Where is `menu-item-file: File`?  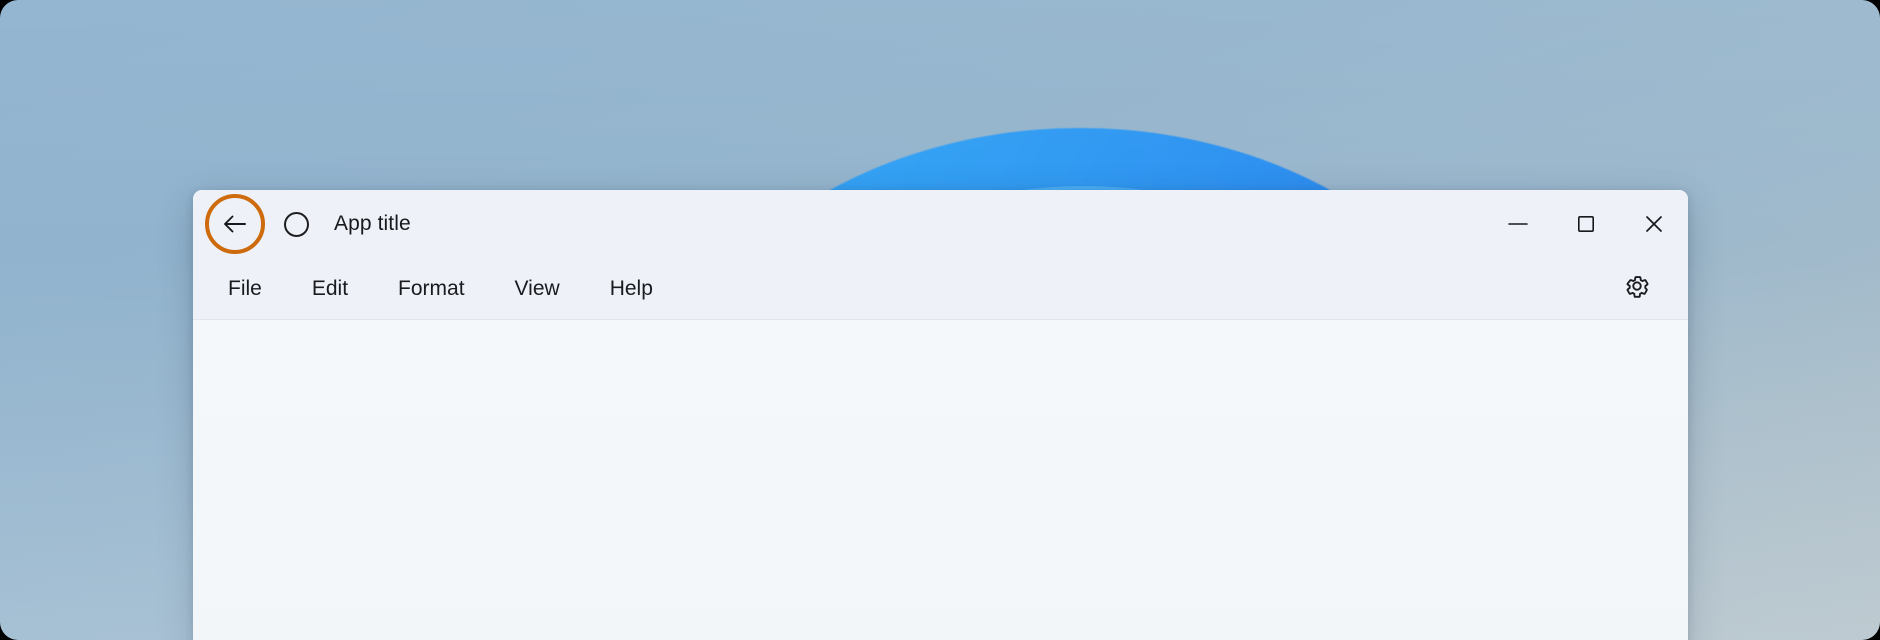
menu-item-file: File is located at coordinates (245, 289).